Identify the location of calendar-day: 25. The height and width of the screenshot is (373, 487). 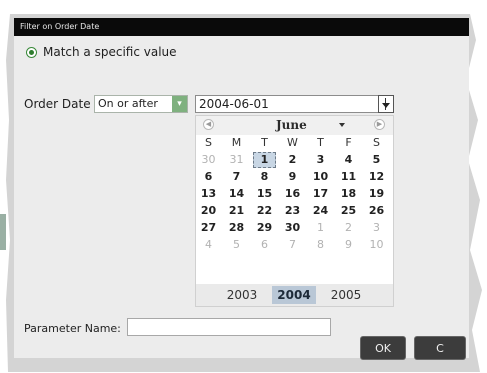
(348, 211).